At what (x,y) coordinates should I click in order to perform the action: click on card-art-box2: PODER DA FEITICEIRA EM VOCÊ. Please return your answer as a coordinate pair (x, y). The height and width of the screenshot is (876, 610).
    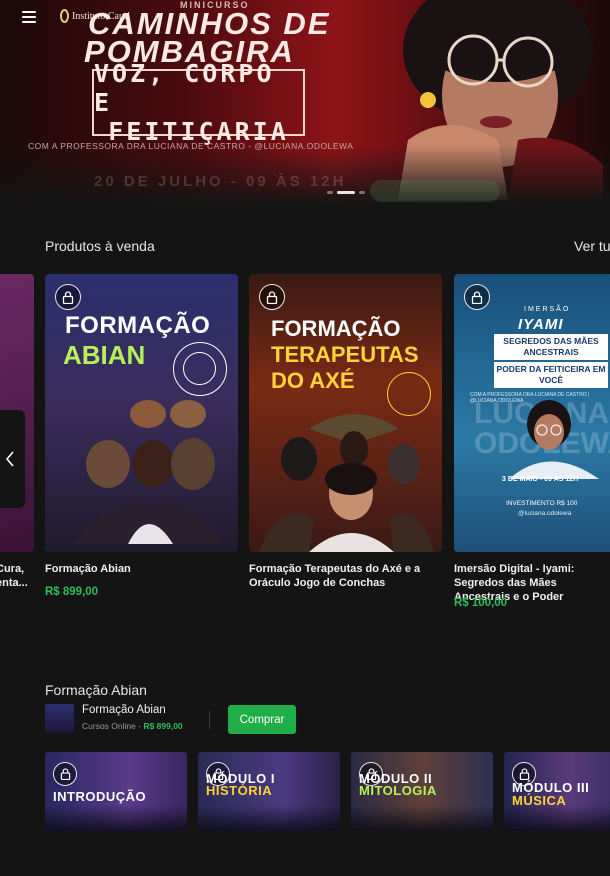
    Looking at the image, I should click on (551, 375).